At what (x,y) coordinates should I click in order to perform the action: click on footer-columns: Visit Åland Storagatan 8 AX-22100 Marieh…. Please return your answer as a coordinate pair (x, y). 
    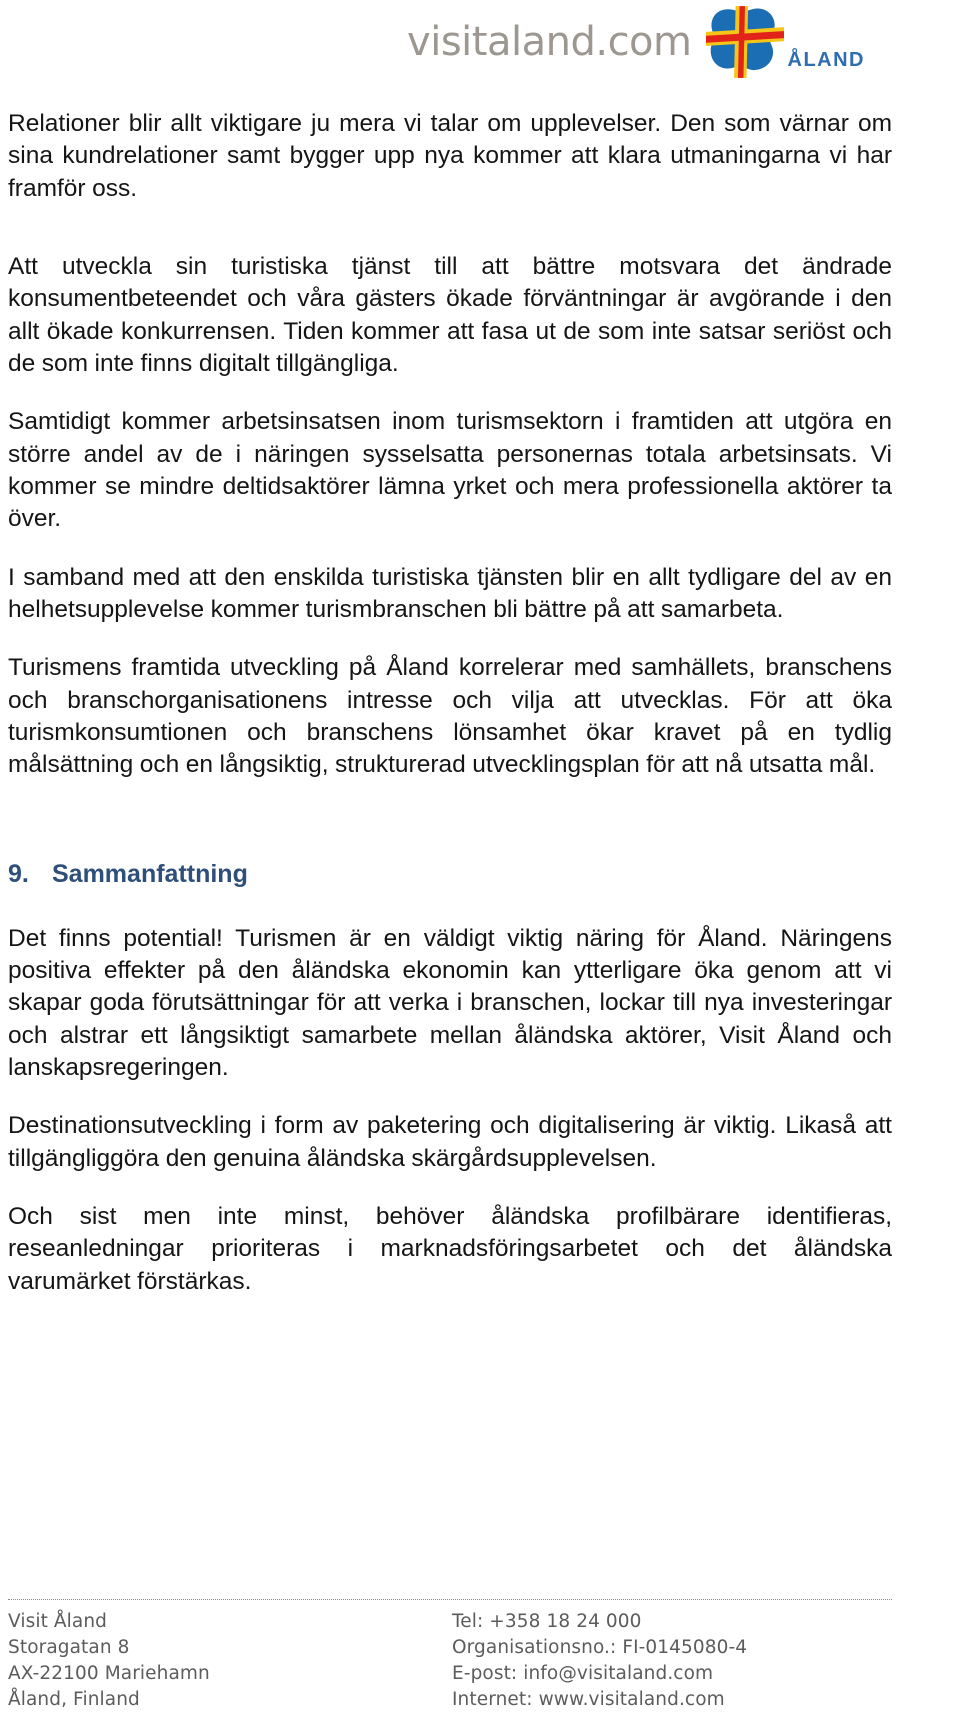
    Looking at the image, I should click on (450, 1661).